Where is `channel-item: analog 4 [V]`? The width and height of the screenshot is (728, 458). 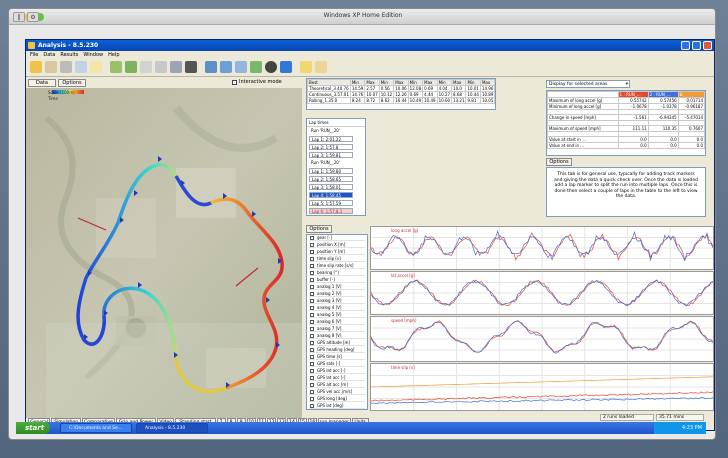 channel-item: analog 4 [V] is located at coordinates (337, 308).